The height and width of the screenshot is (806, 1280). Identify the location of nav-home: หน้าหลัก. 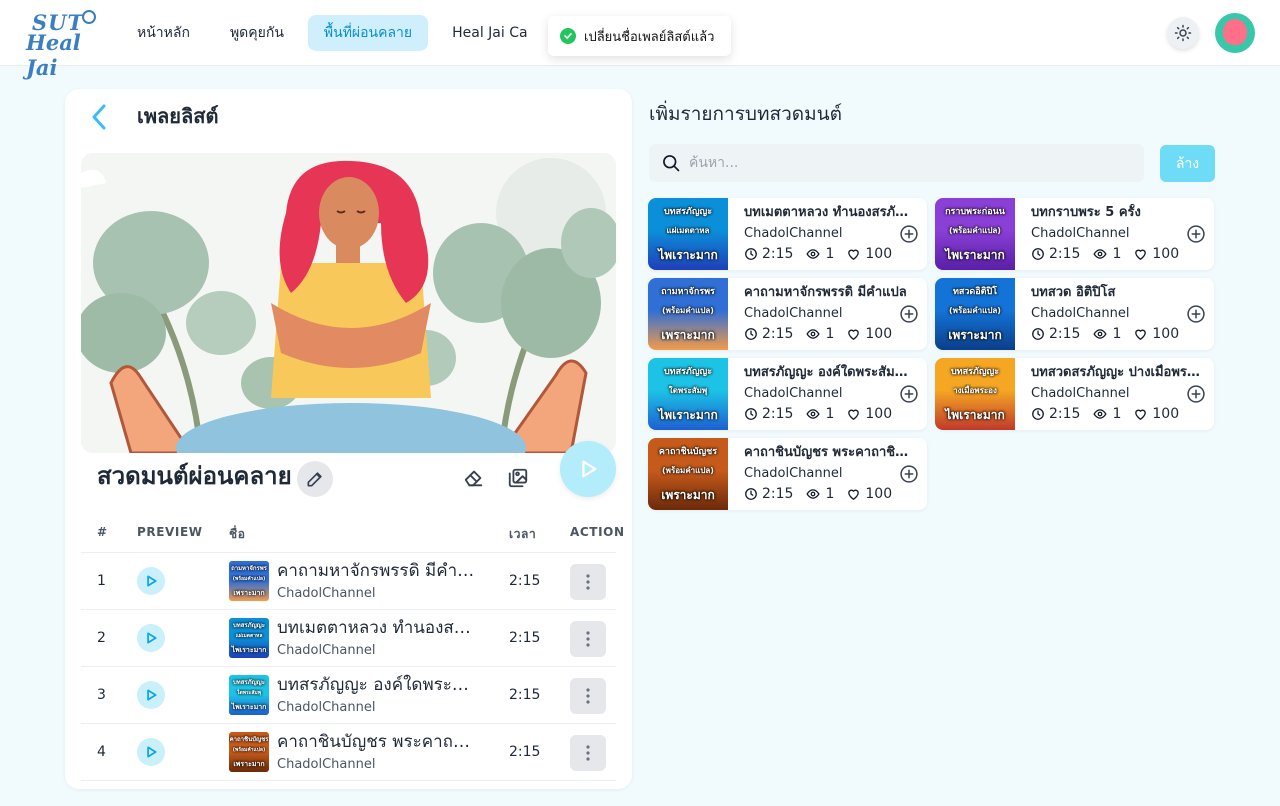
(163, 33).